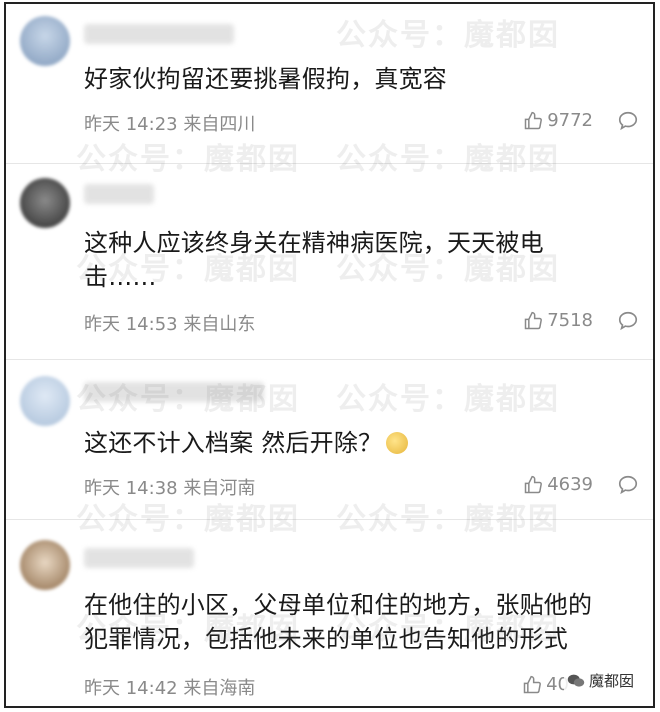 Image resolution: width=660 pixels, height=712 pixels. I want to click on comment-location: 来自山东, so click(219, 324).